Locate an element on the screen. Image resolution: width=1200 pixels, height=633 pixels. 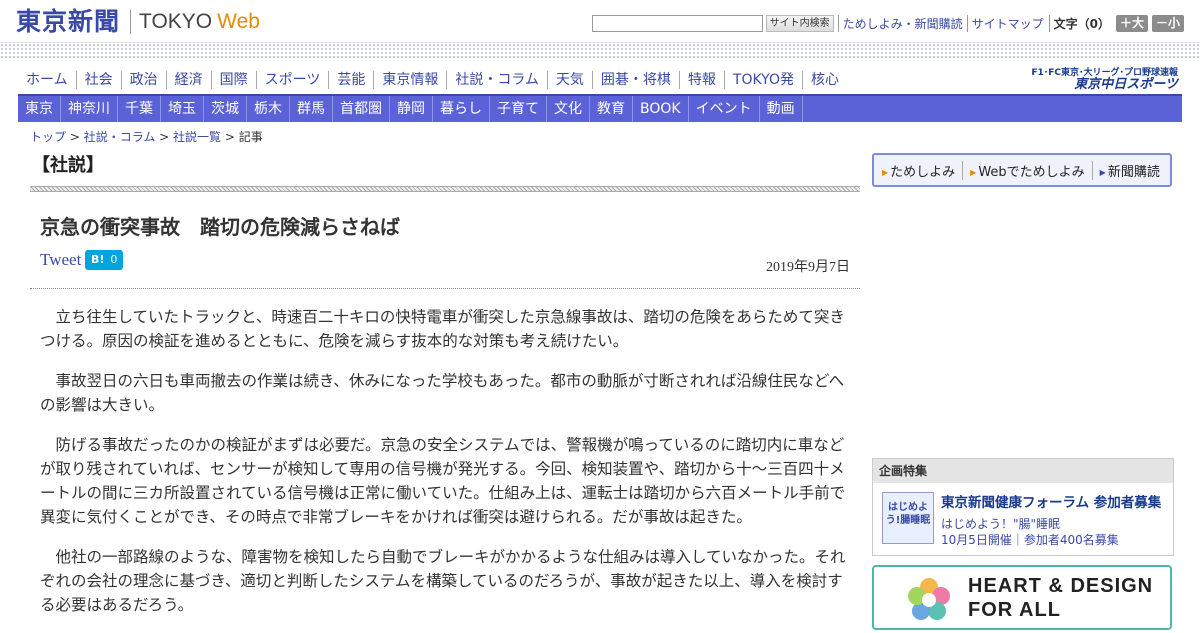
logo-web: Web is located at coordinates (238, 21).